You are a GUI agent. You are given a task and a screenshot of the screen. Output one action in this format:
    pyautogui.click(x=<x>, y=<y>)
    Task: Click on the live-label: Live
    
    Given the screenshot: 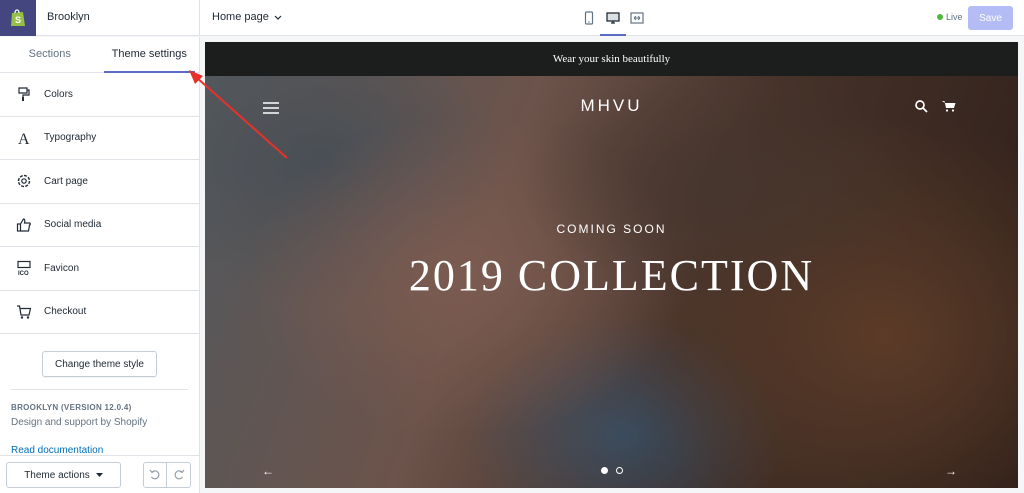 What is the action you would take?
    pyautogui.click(x=954, y=17)
    